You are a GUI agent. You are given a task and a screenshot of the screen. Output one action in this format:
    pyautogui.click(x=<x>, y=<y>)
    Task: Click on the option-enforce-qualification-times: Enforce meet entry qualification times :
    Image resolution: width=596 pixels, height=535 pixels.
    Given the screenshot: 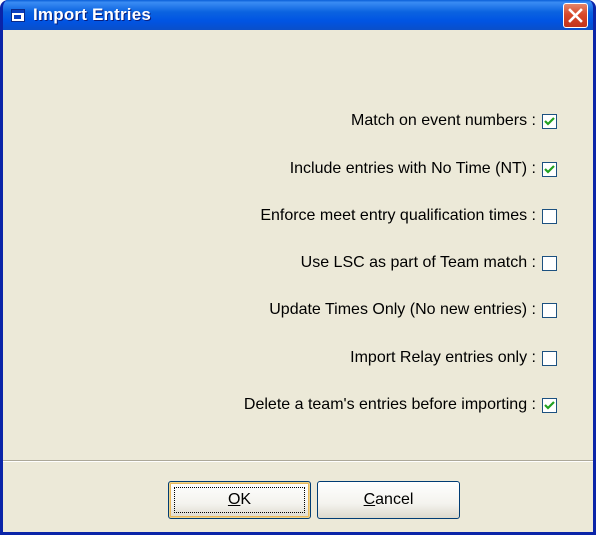 What is the action you would take?
    pyautogui.click(x=408, y=216)
    